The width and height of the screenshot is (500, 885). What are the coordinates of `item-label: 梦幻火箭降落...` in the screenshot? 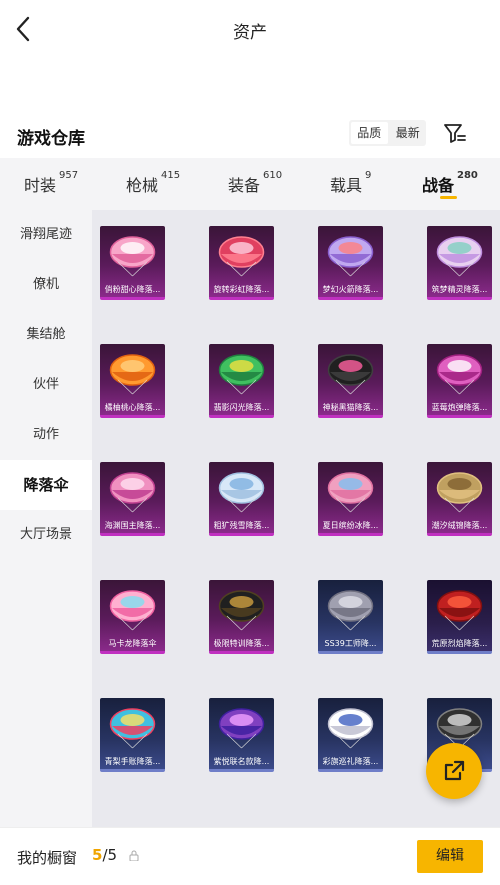 It's located at (350, 289).